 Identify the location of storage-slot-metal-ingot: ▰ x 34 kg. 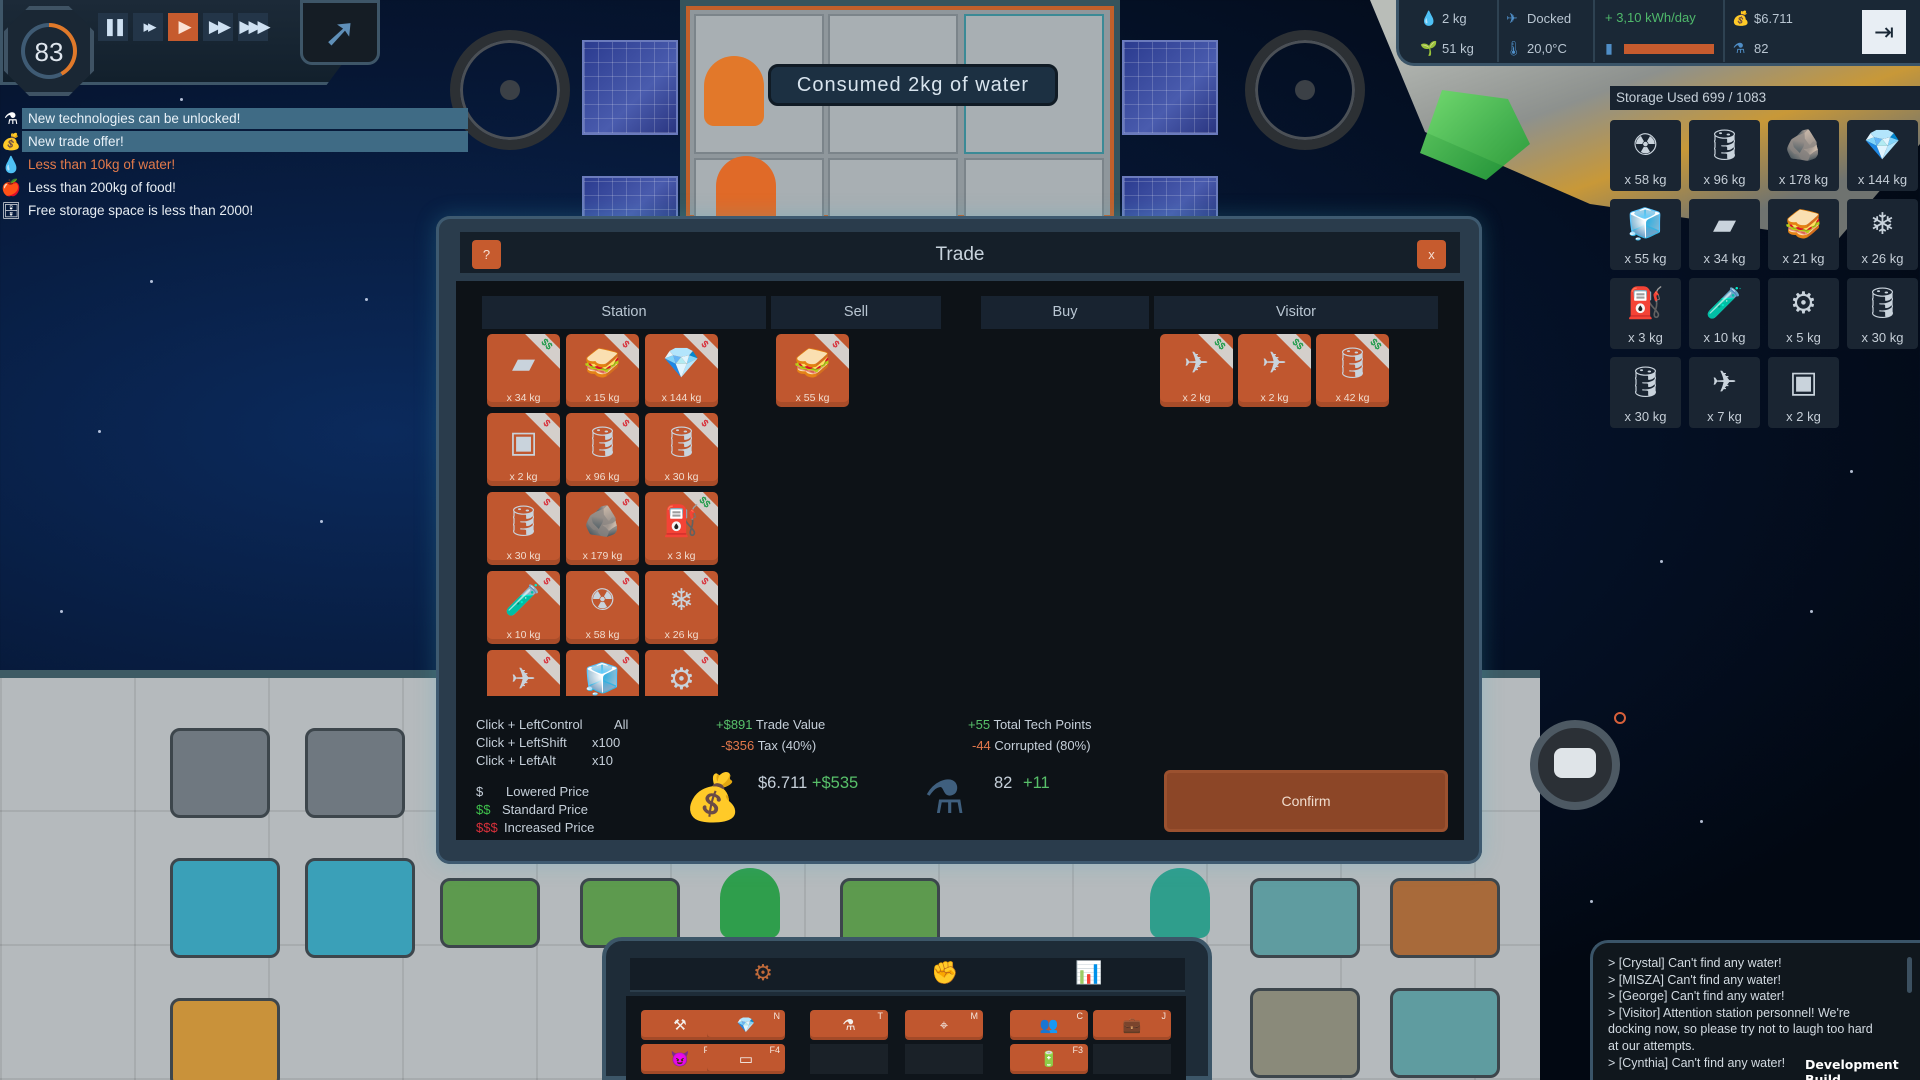
(1724, 234).